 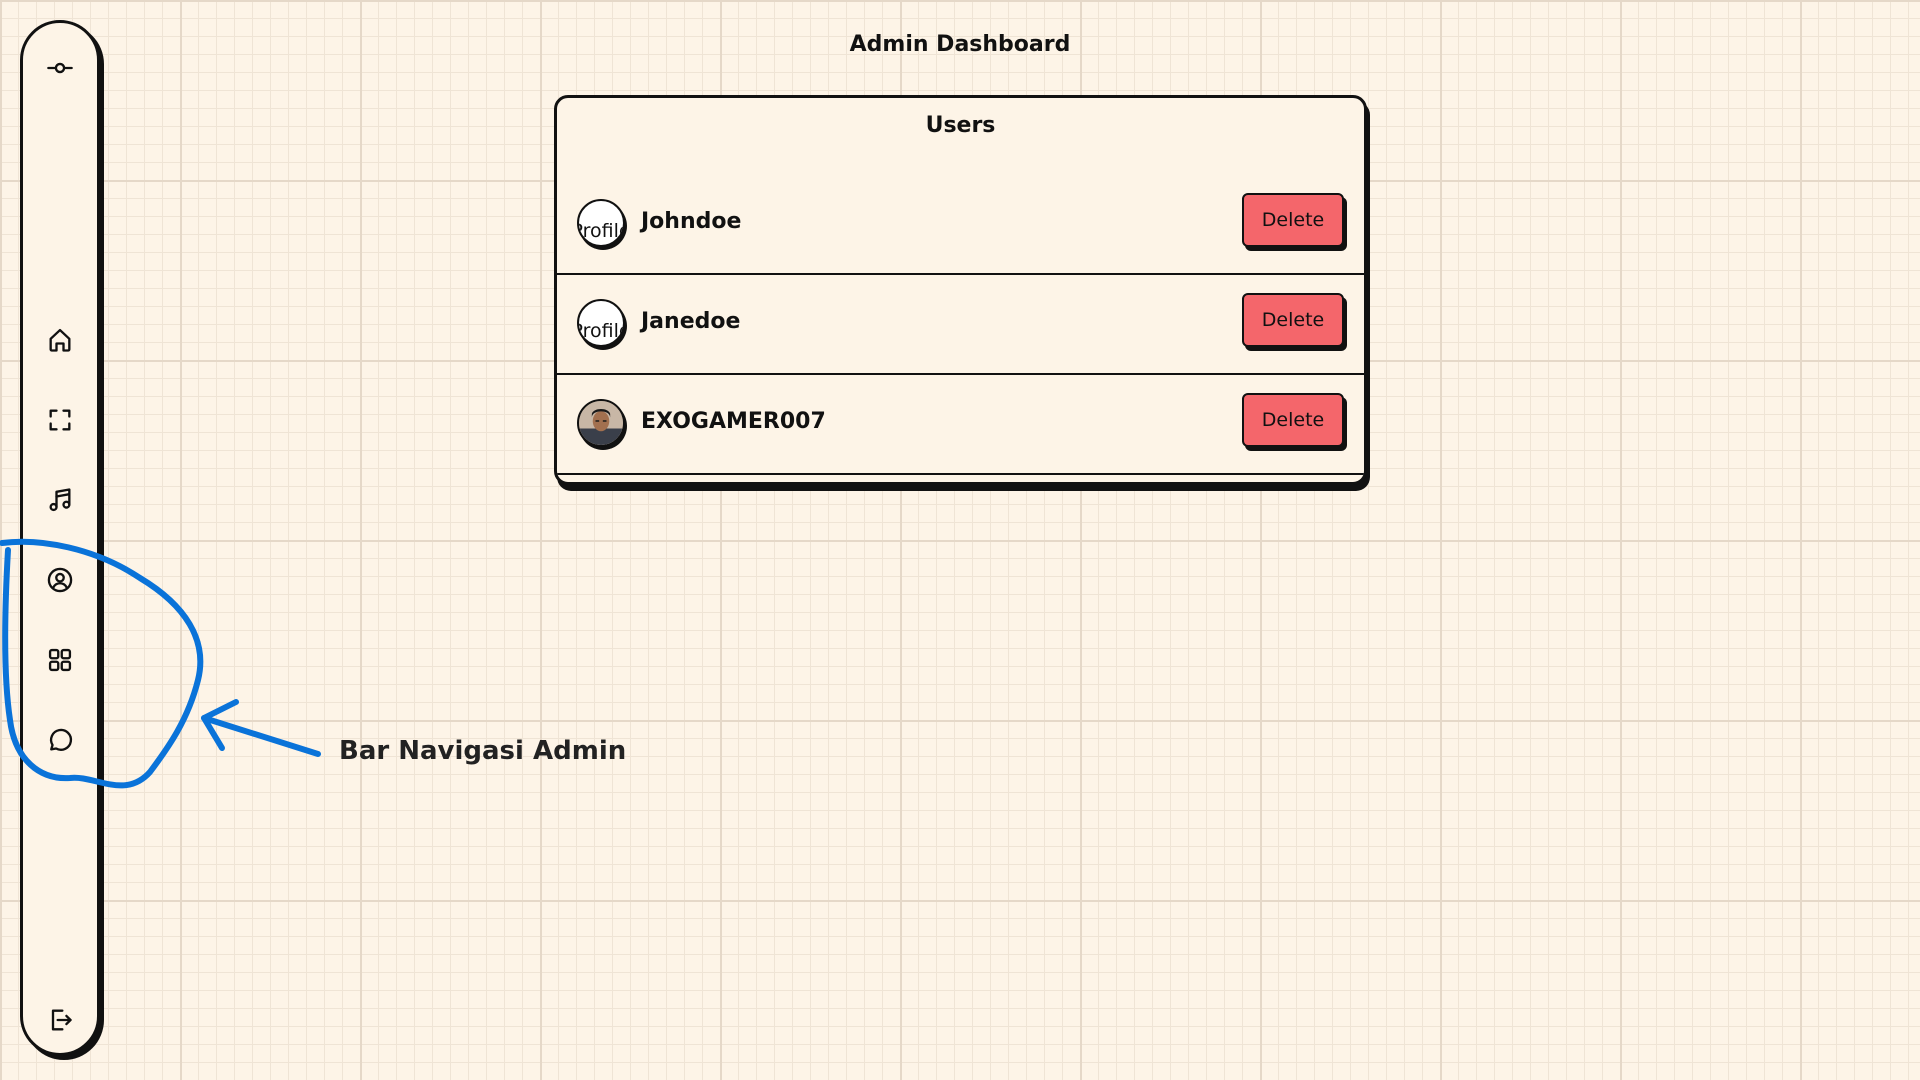 I want to click on annotation-label: Bar Navigasi Admin, so click(x=483, y=751).